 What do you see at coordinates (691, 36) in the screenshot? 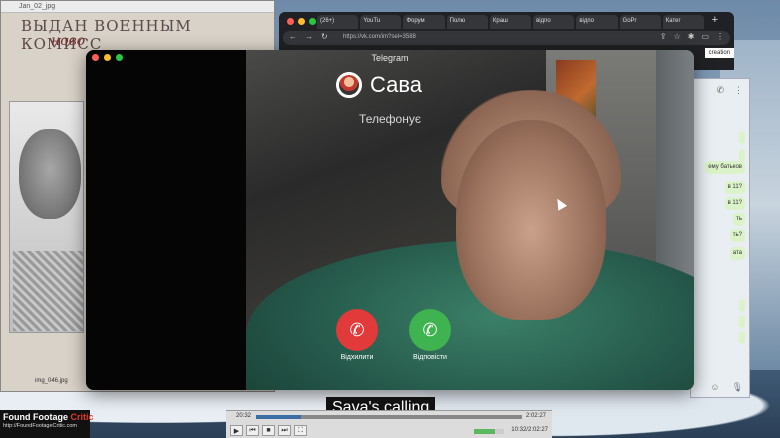
I see `extensions-icon: ✱` at bounding box center [691, 36].